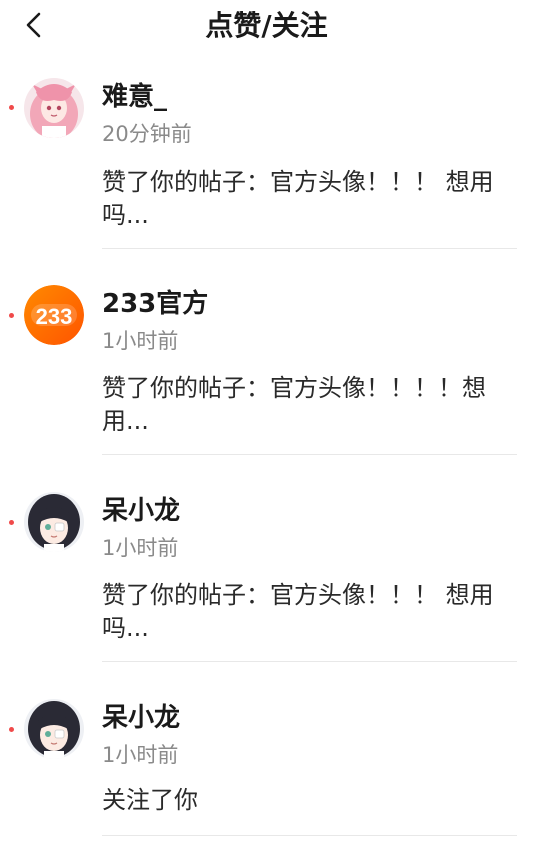 This screenshot has height=858, width=533. I want to click on notification-text: 关注了你, so click(309, 800).